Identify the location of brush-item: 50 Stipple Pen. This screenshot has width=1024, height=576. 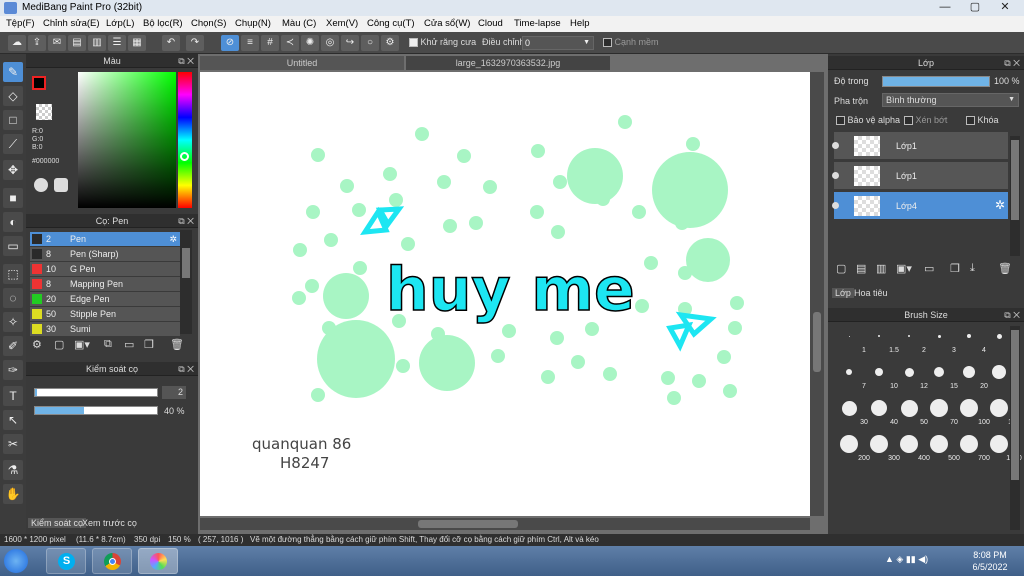
(105, 314).